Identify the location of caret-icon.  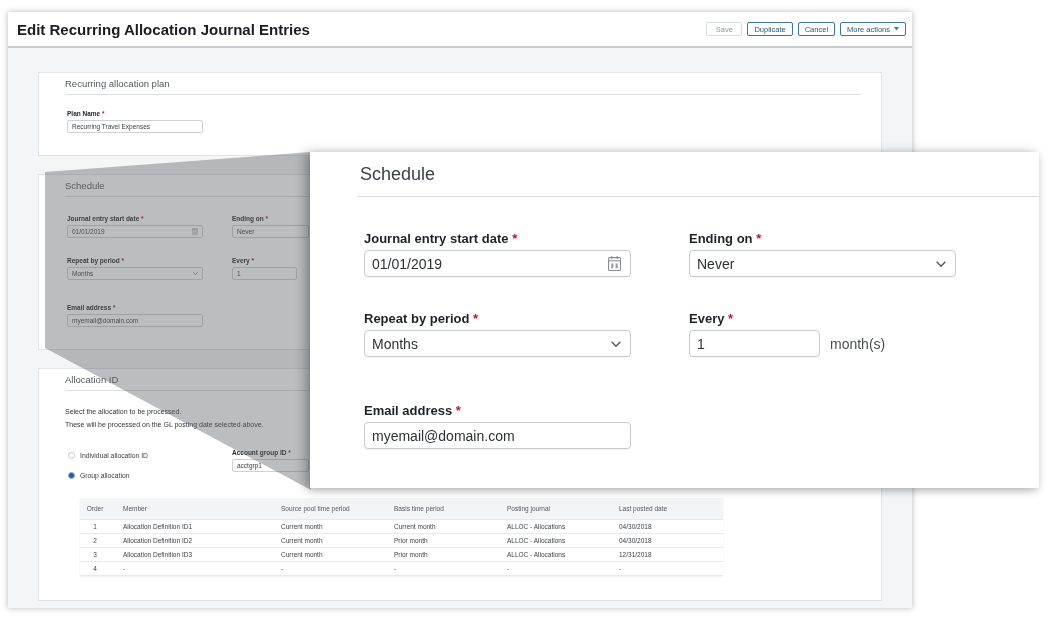
(896, 29).